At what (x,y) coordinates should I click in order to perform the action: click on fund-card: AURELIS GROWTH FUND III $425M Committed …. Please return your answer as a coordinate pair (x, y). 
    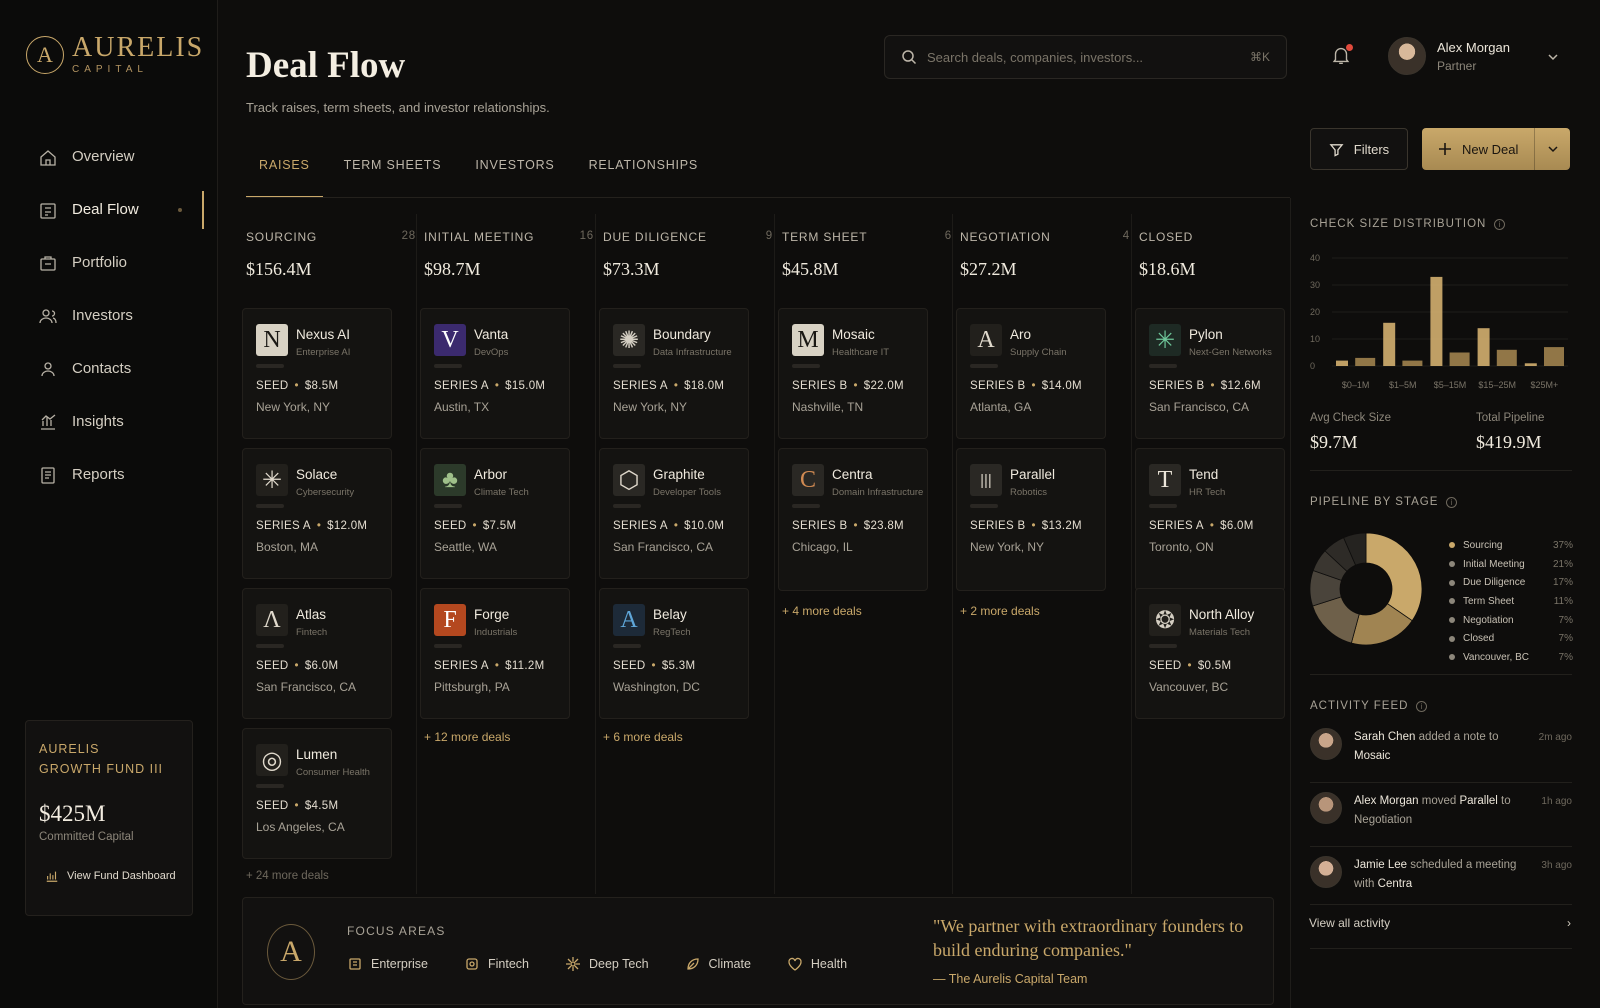
    Looking at the image, I should click on (109, 818).